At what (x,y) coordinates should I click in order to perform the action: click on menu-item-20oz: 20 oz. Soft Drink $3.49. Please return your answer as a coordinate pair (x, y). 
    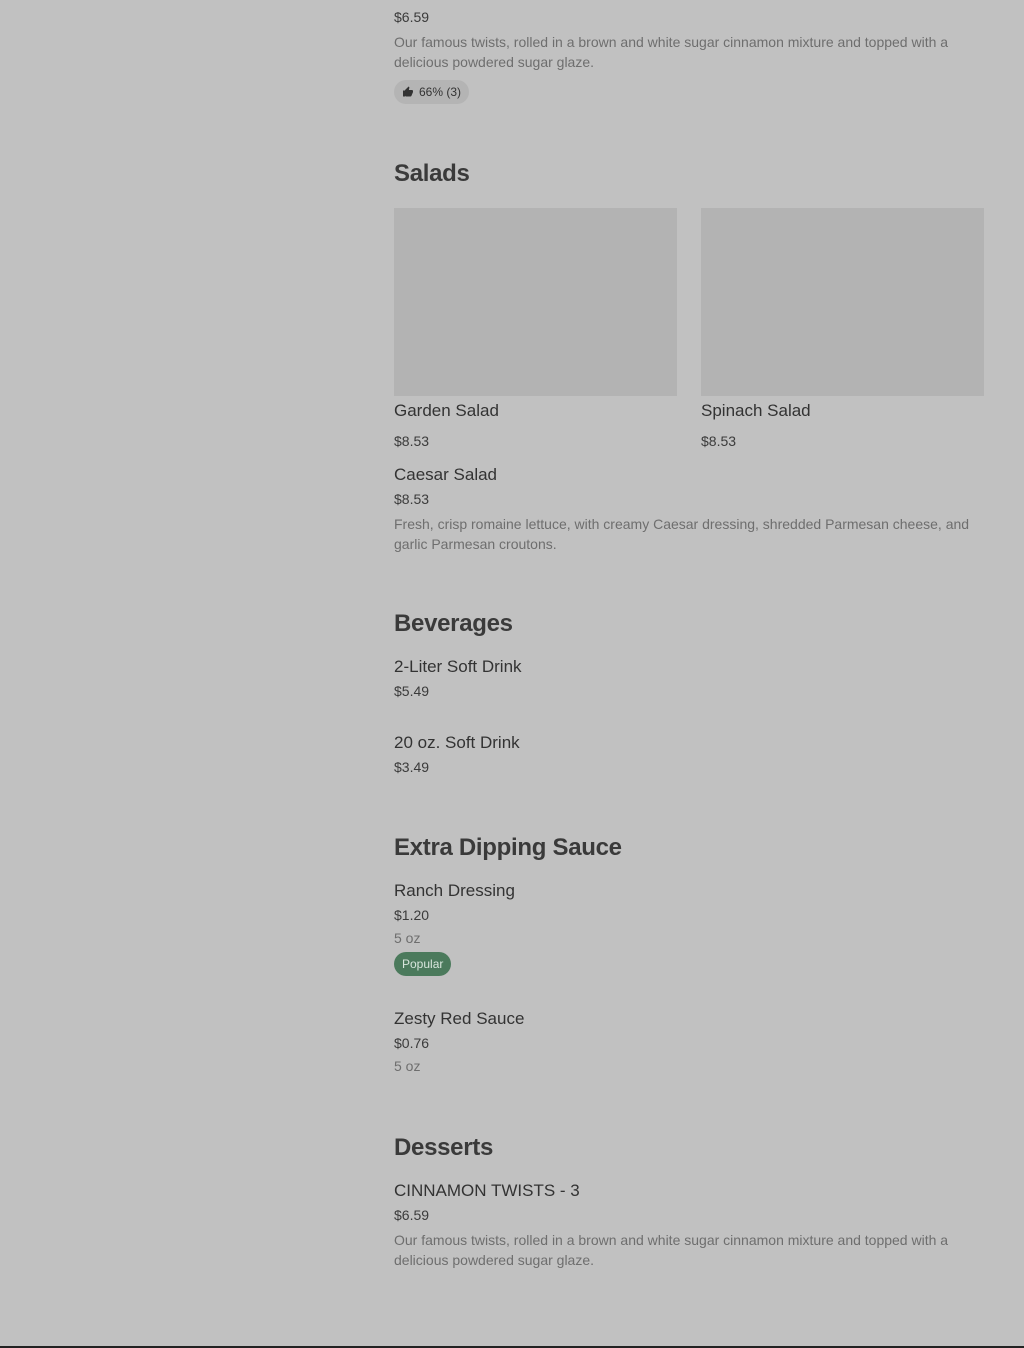
    Looking at the image, I should click on (689, 754).